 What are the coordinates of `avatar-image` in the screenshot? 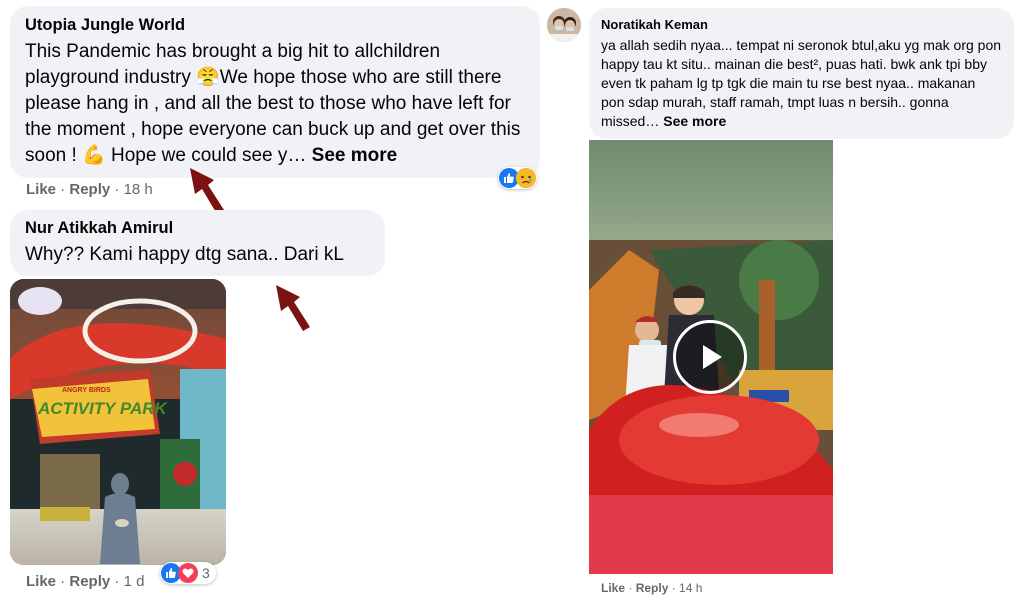 It's located at (564, 25).